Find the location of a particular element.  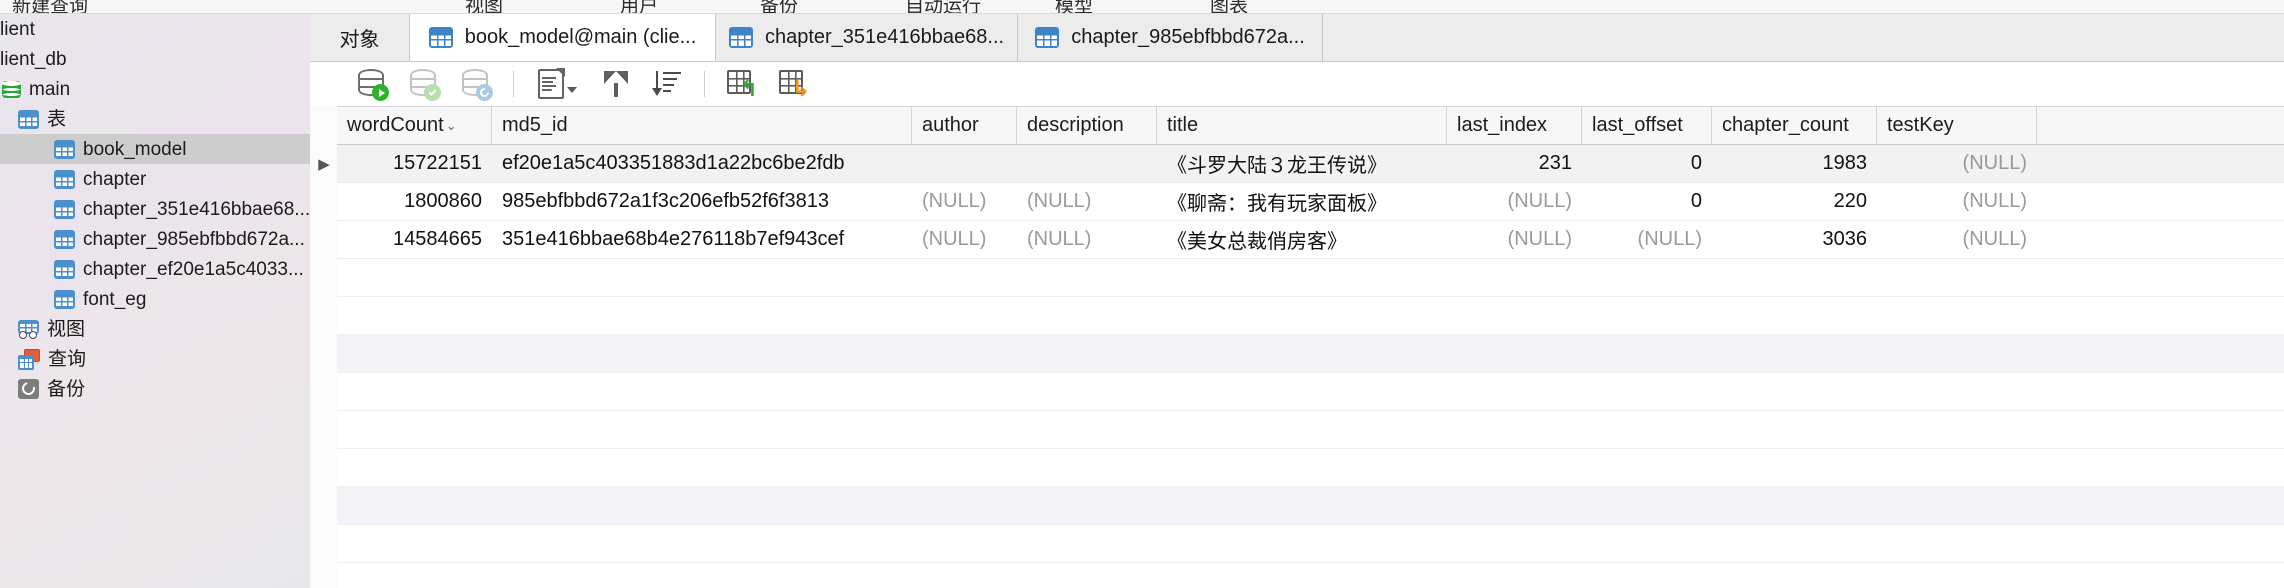

tab-bar-empty-area is located at coordinates (1803, 37).